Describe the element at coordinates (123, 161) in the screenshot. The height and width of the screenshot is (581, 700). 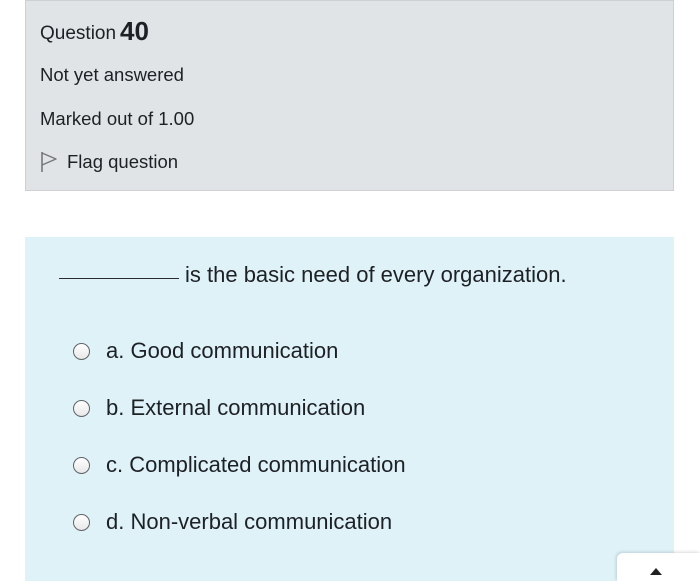
I see `flag-question-label: Flag question` at that location.